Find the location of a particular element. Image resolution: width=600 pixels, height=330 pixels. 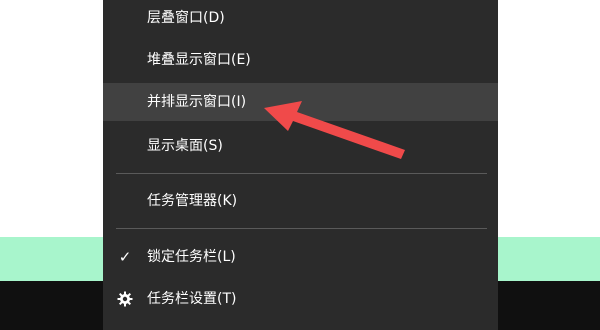

menu-item-lock-taskbar: ✓ 锁定任务栏(L) is located at coordinates (300, 257).